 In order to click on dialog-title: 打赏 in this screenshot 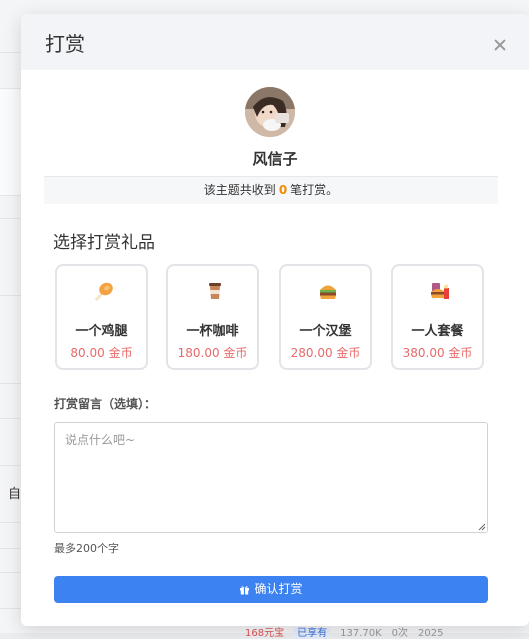, I will do `click(65, 44)`.